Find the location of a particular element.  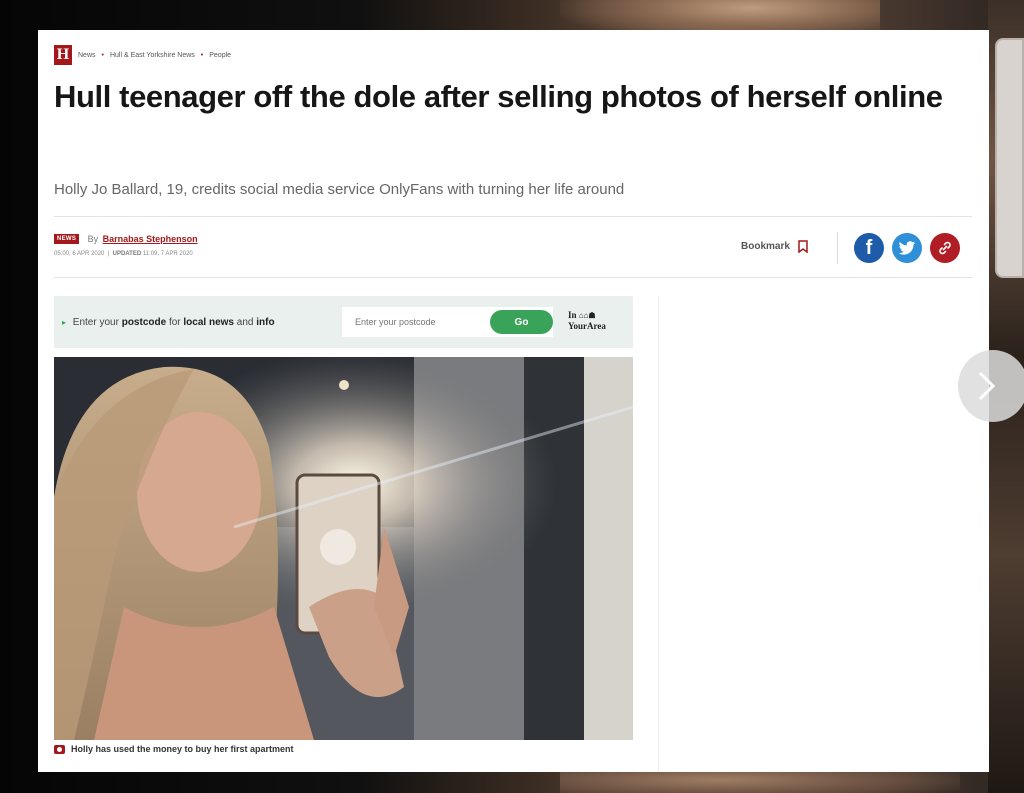

bookmark-label: Bookmark is located at coordinates (765, 246).